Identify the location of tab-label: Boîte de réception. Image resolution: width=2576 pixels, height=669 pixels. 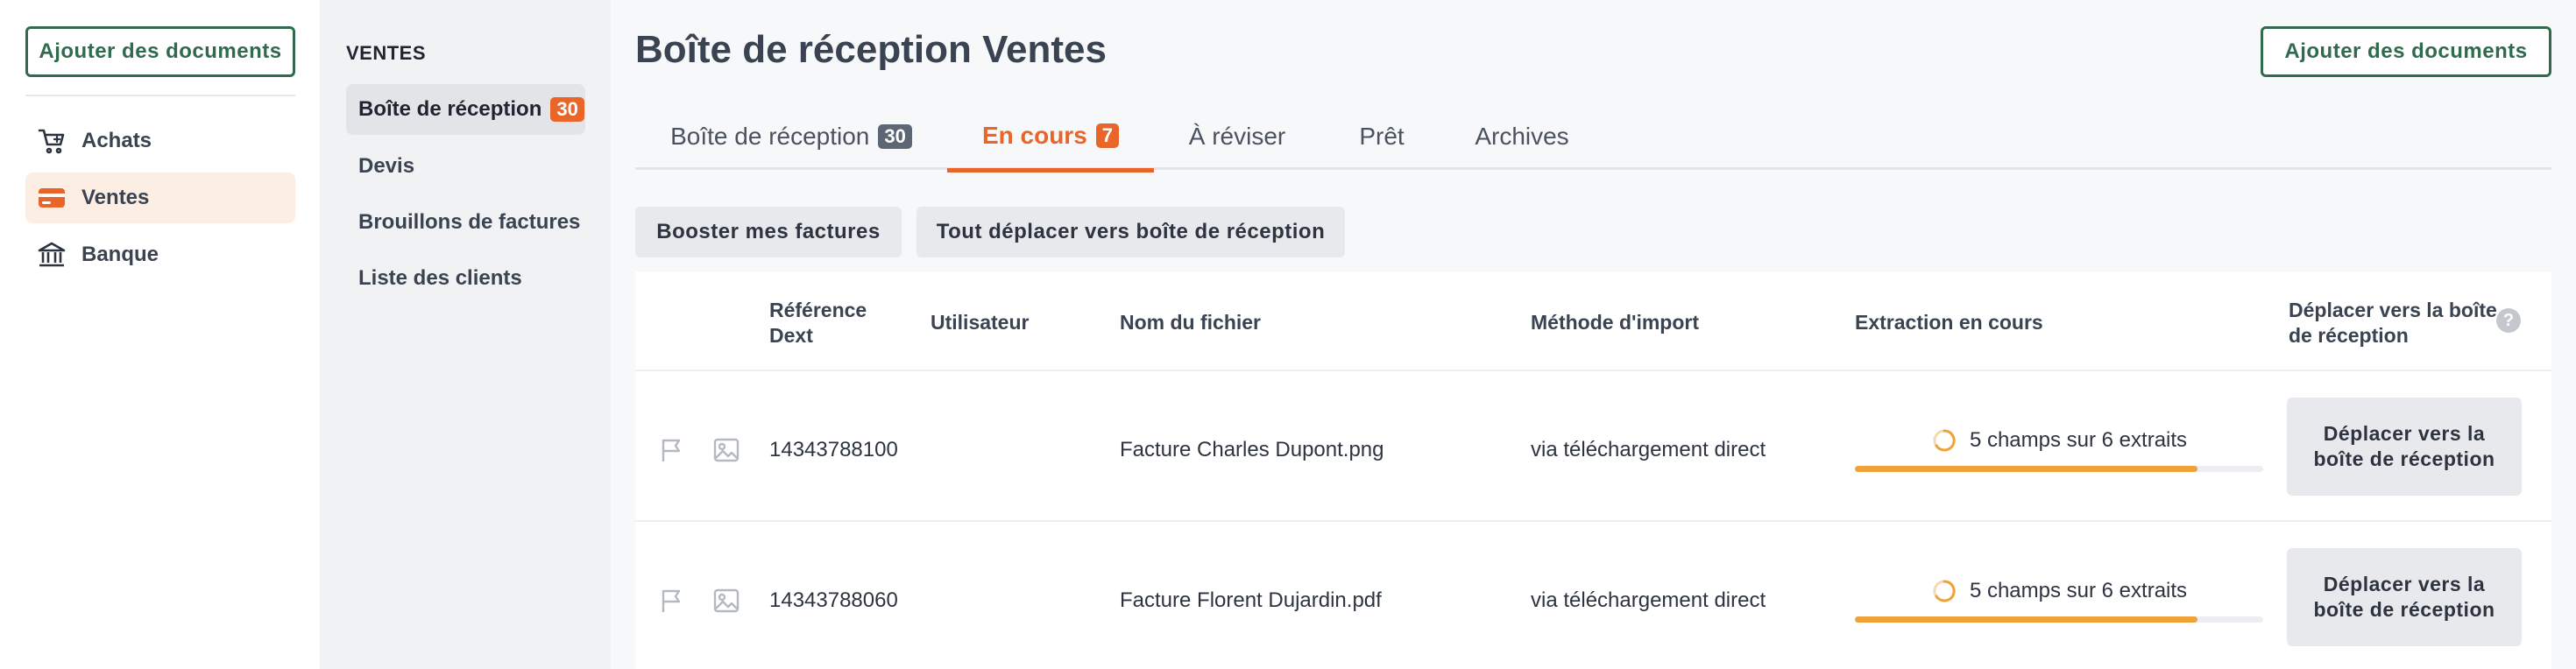
(770, 136).